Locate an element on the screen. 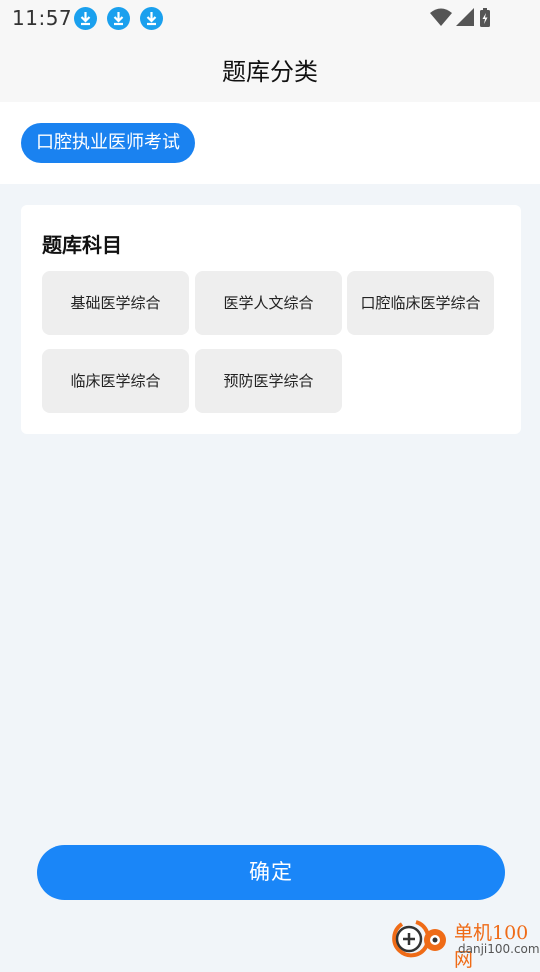  status-time: 11:57 is located at coordinates (42, 18).